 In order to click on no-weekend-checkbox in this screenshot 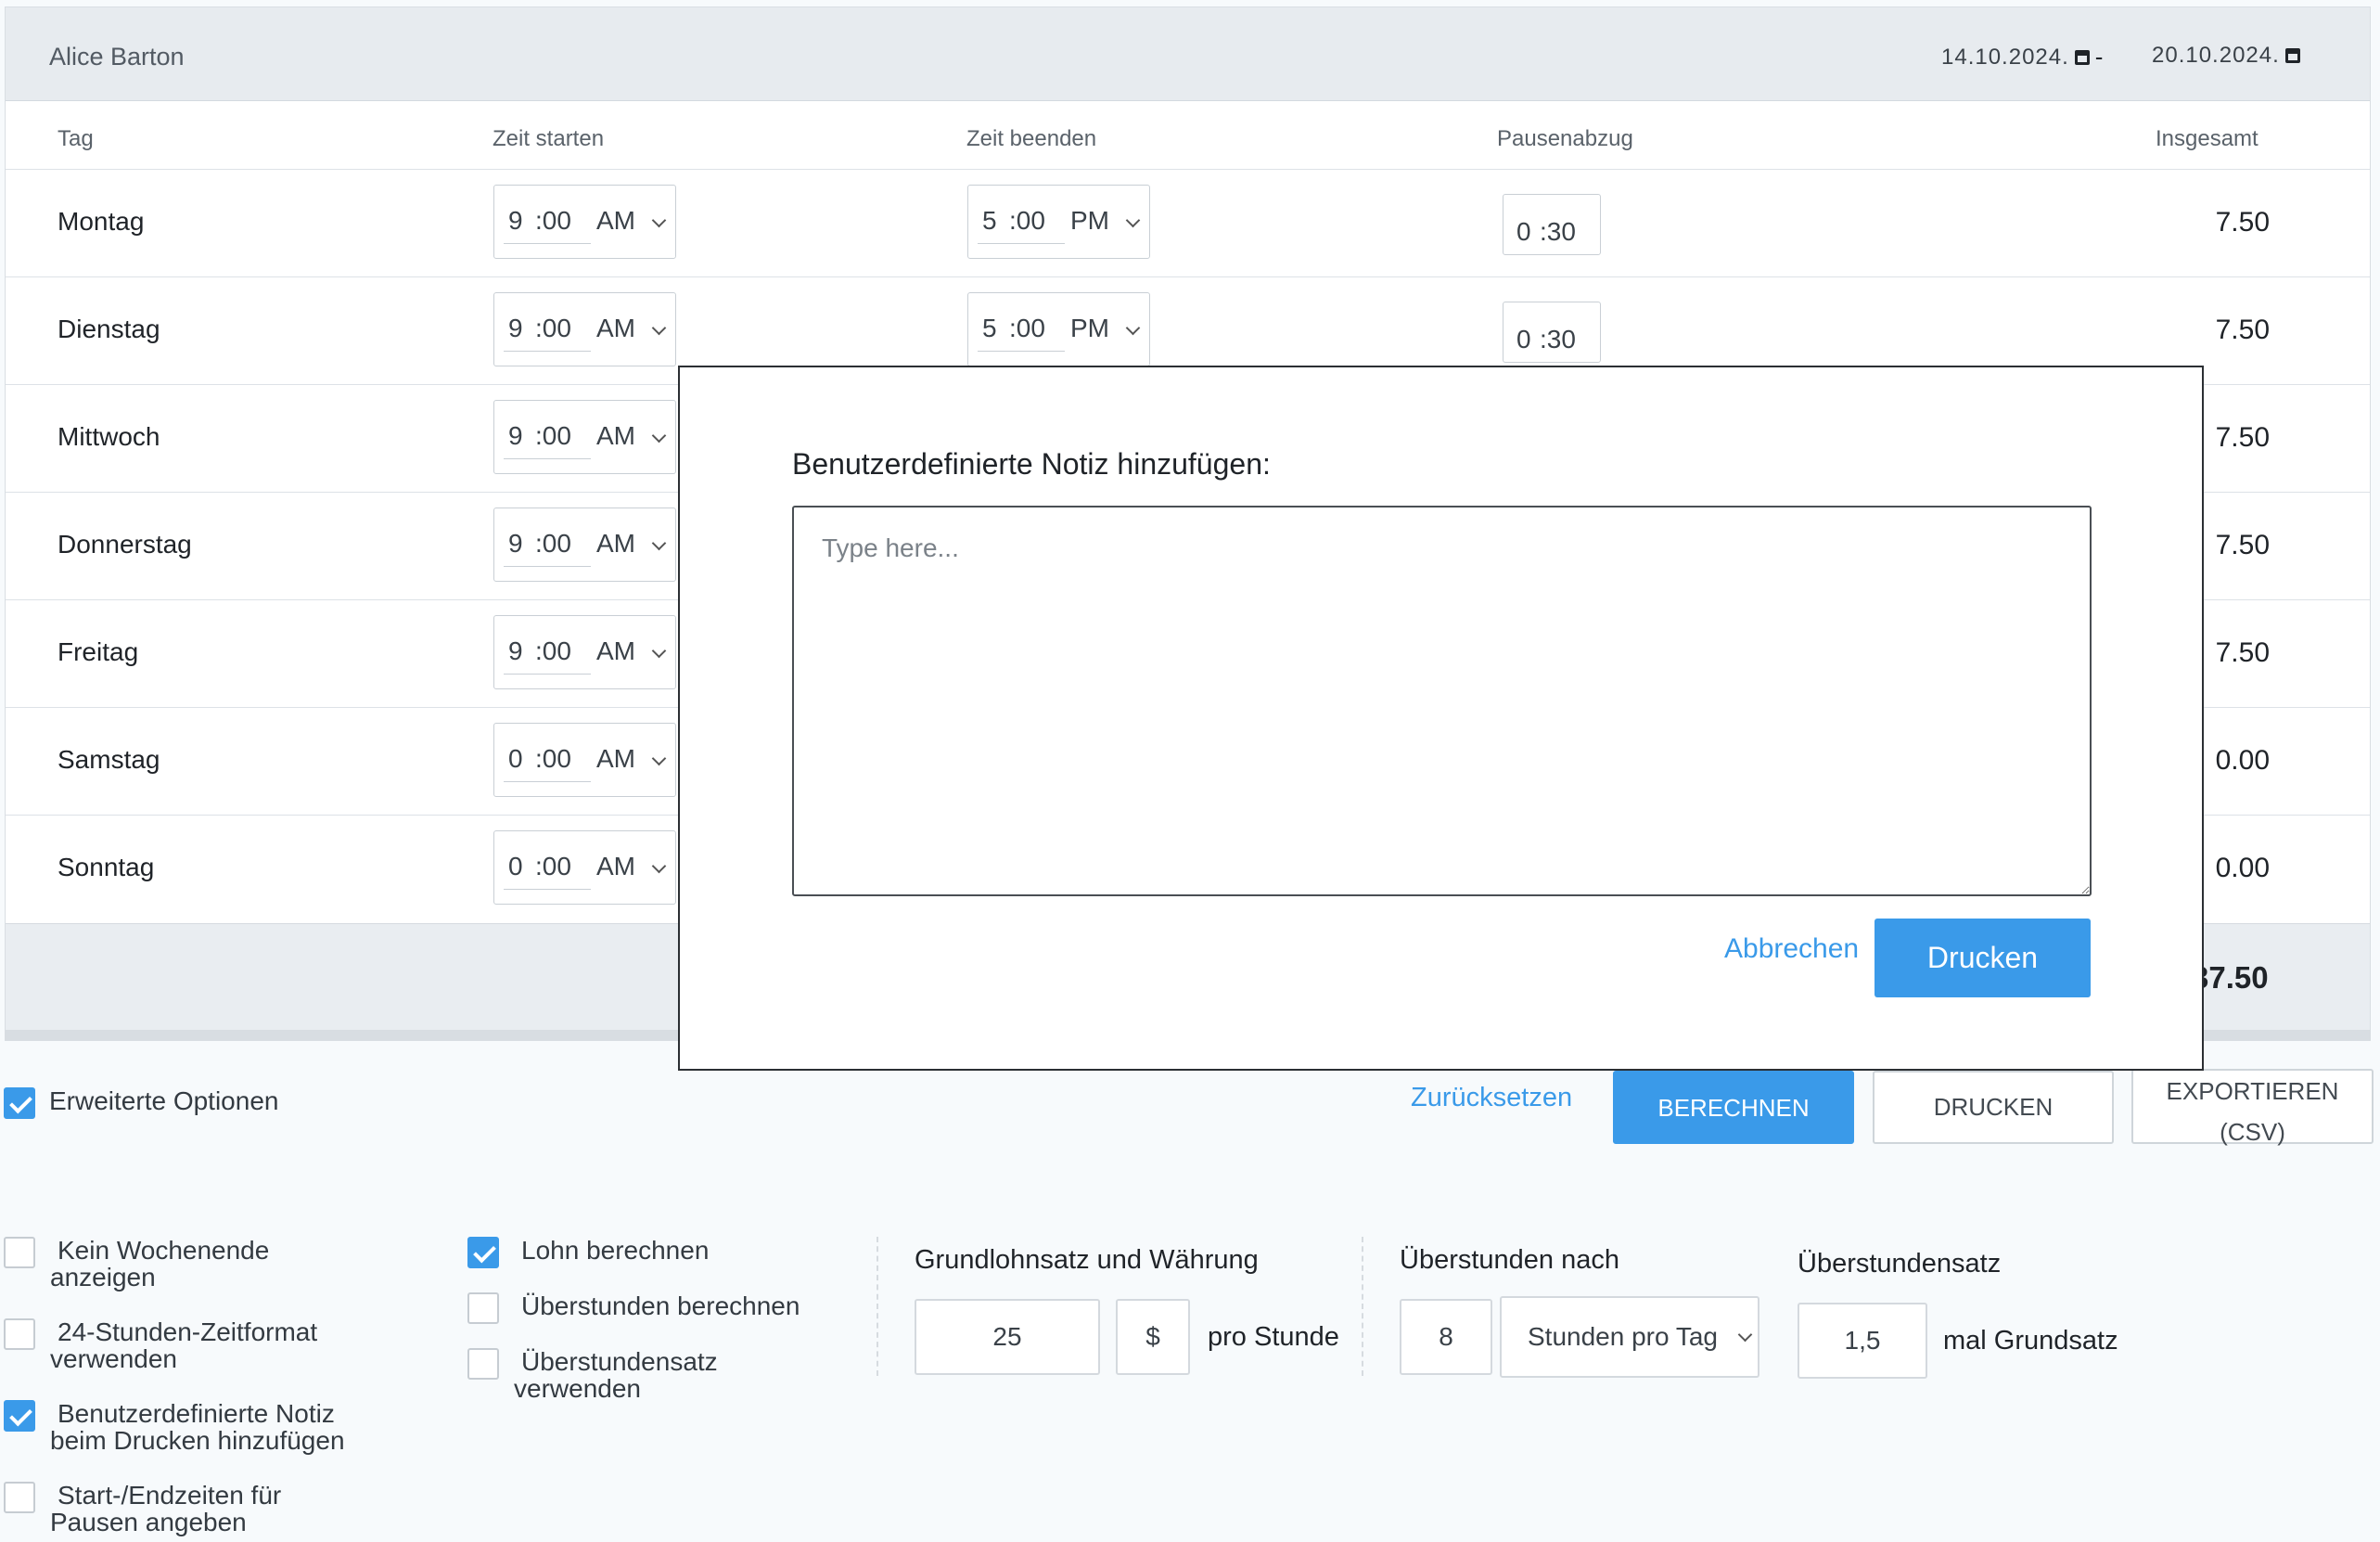, I will do `click(19, 1252)`.